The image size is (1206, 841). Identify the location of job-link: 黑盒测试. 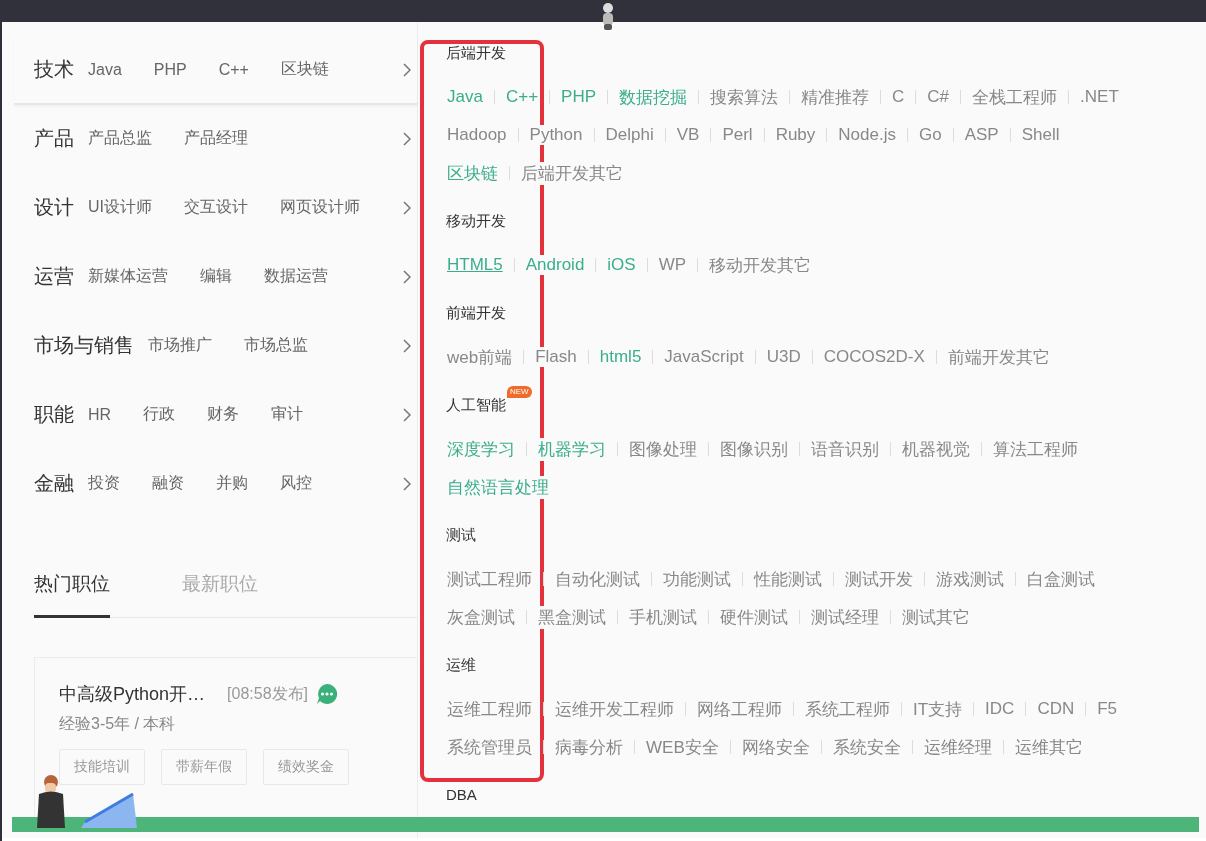
(572, 617).